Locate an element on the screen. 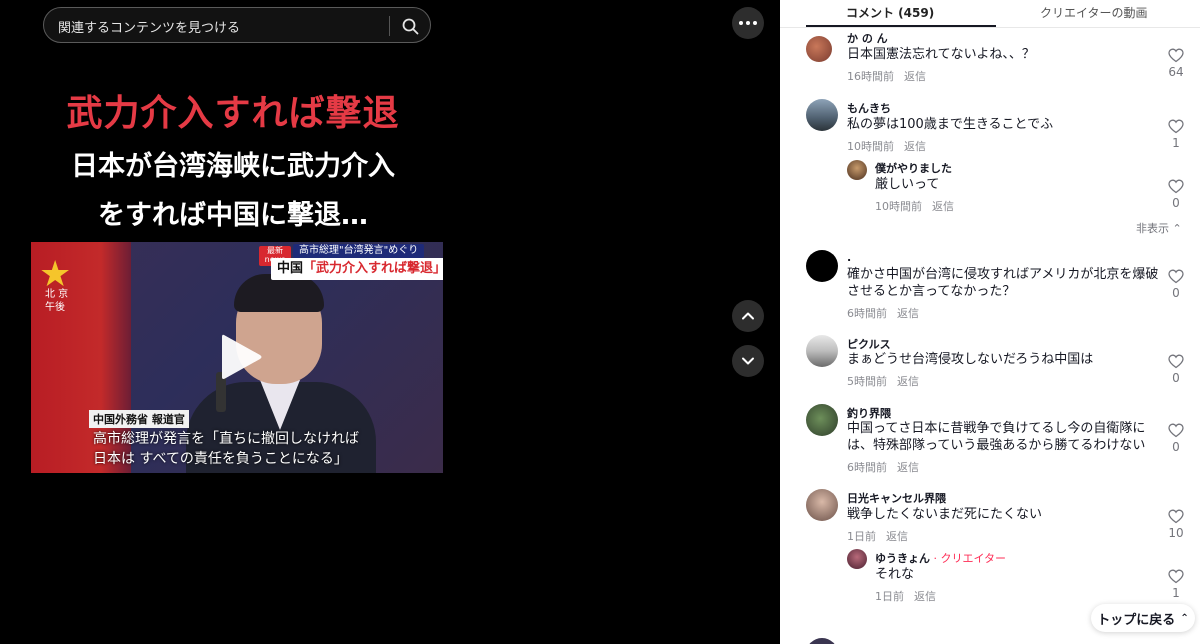 The height and width of the screenshot is (644, 1200). news-ticker-main: 中国「武力介入すれば撃退」 is located at coordinates (357, 269).